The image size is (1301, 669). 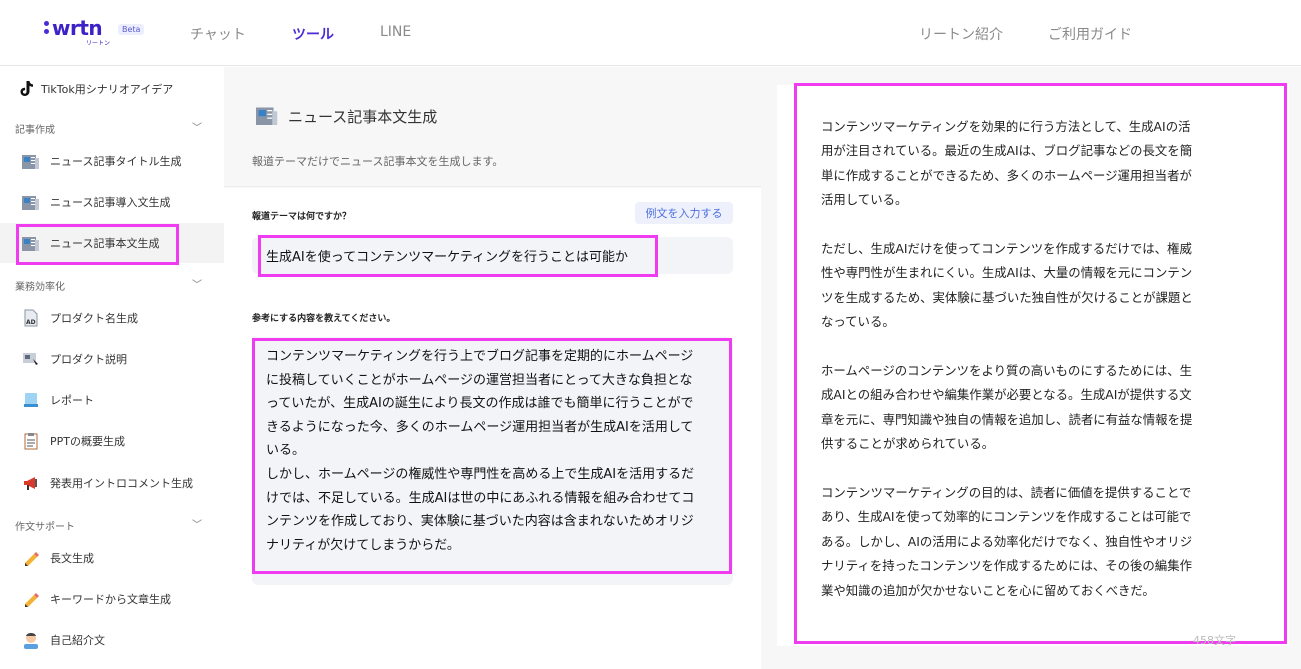 What do you see at coordinates (480, 474) in the screenshot?
I see `textarea-line: しかし、ホームページの権威性や専門性を高める上で生成AIを活用するだ` at bounding box center [480, 474].